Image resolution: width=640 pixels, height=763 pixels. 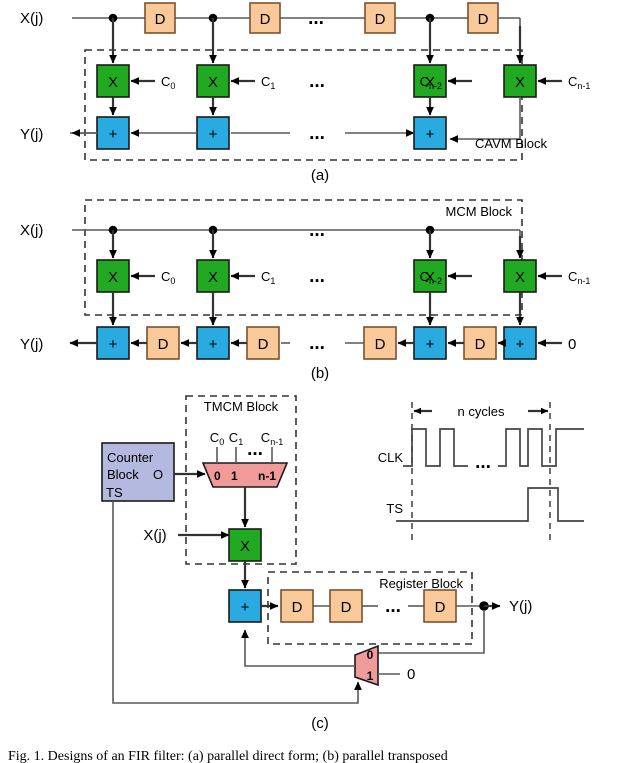 What do you see at coordinates (31, 230) in the screenshot?
I see `panel-b-input-label: X(j)` at bounding box center [31, 230].